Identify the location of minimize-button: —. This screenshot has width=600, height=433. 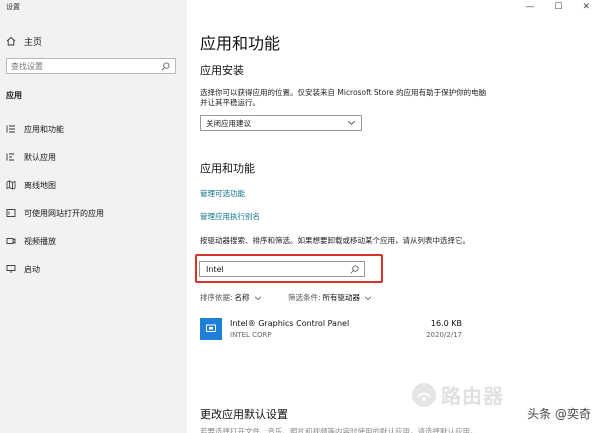
(529, 7).